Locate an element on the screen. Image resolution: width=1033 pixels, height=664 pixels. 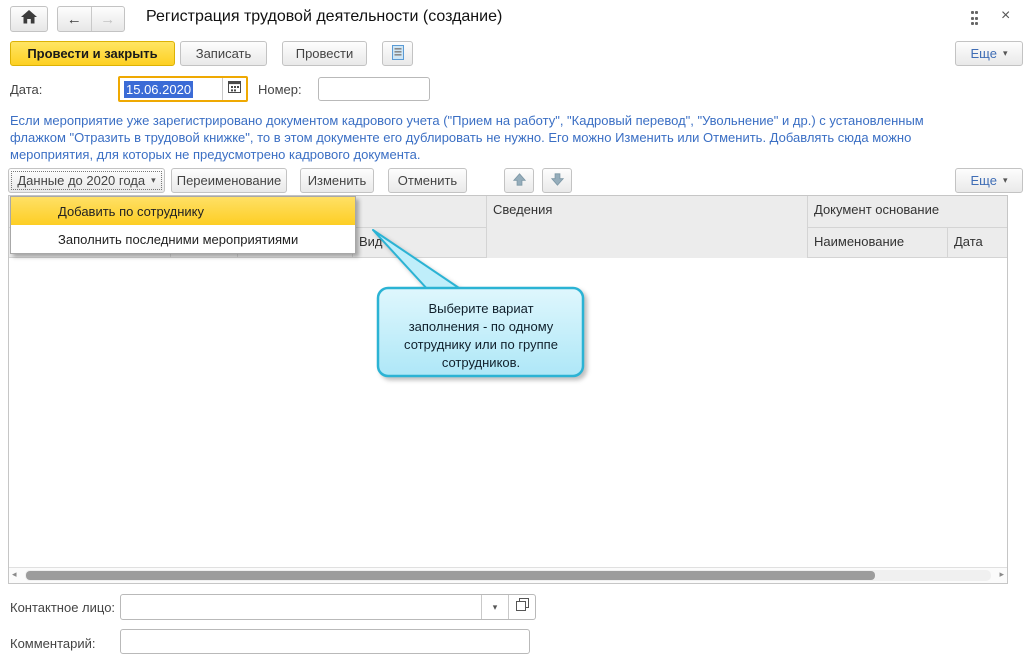
edit-label: Изменить is located at coordinates (337, 180).